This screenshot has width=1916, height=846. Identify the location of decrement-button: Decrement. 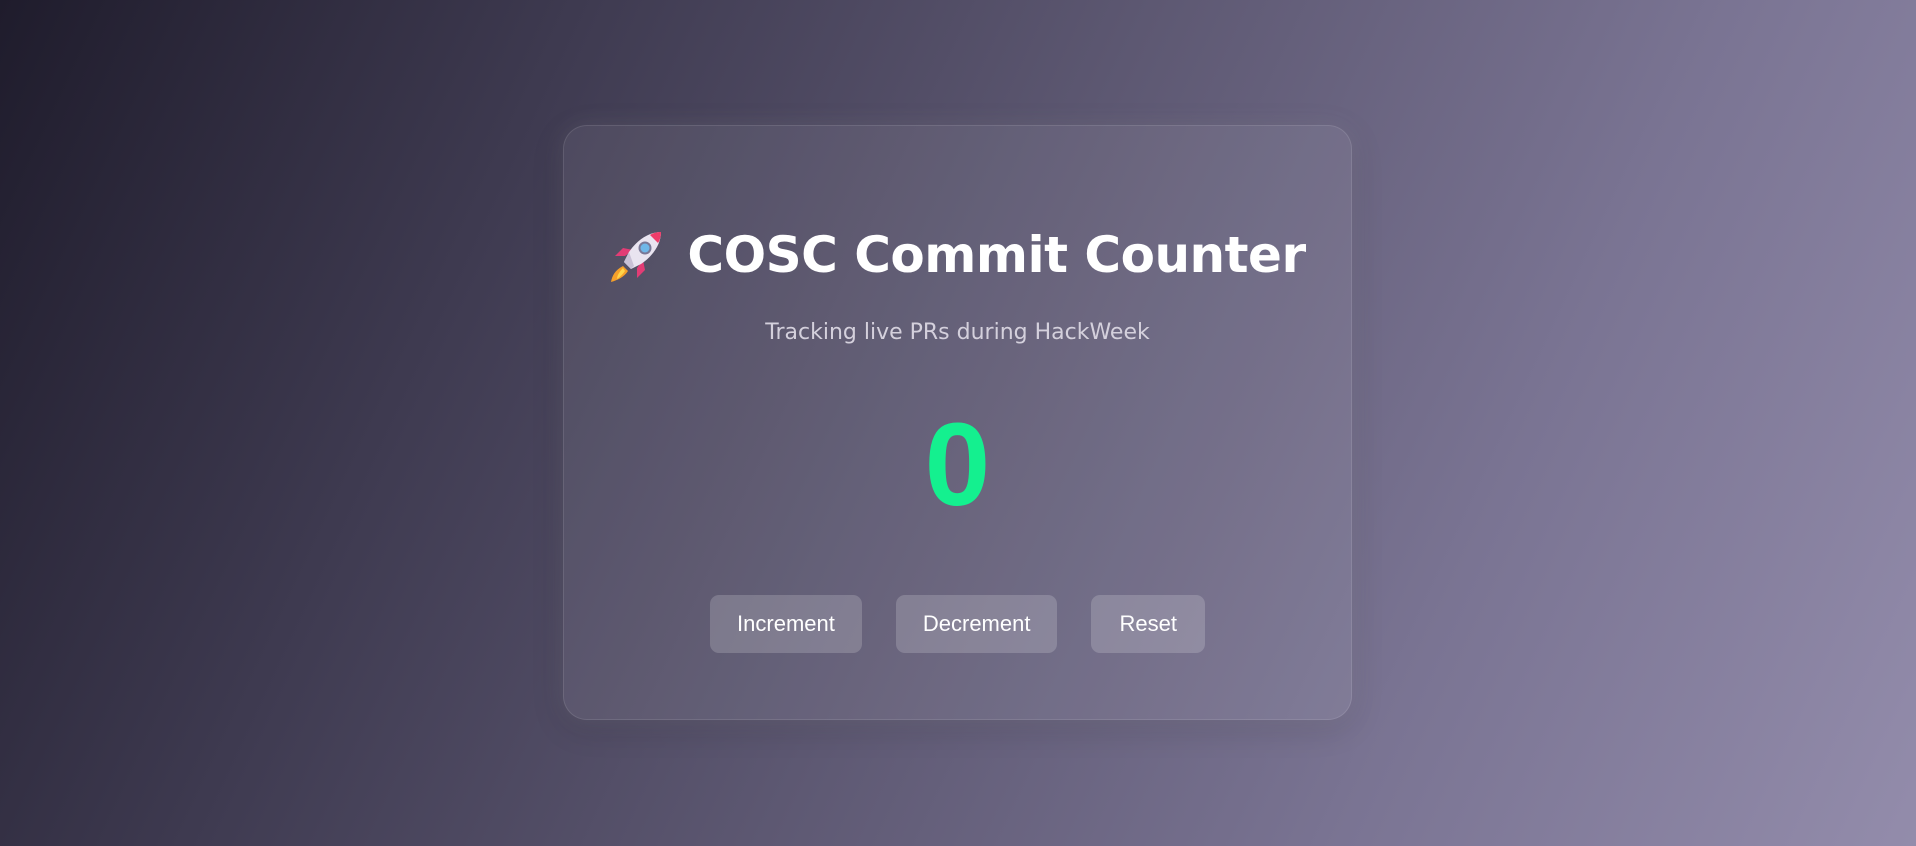
(976, 624).